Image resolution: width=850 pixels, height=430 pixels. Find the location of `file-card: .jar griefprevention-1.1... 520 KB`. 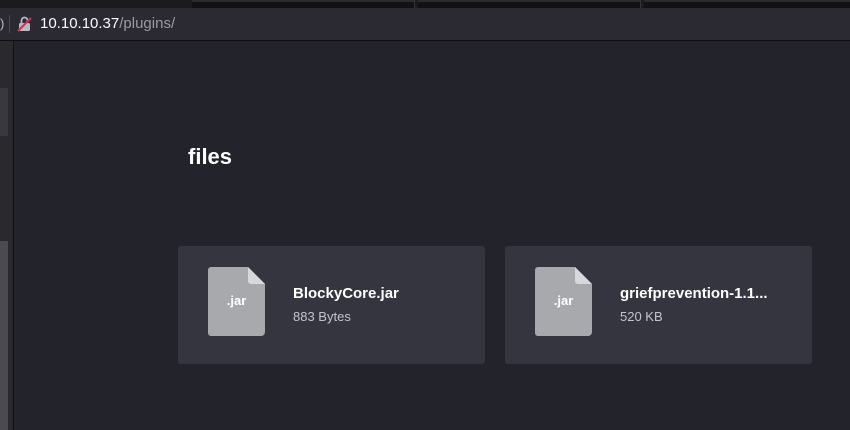

file-card: .jar griefprevention-1.1... 520 KB is located at coordinates (658, 305).